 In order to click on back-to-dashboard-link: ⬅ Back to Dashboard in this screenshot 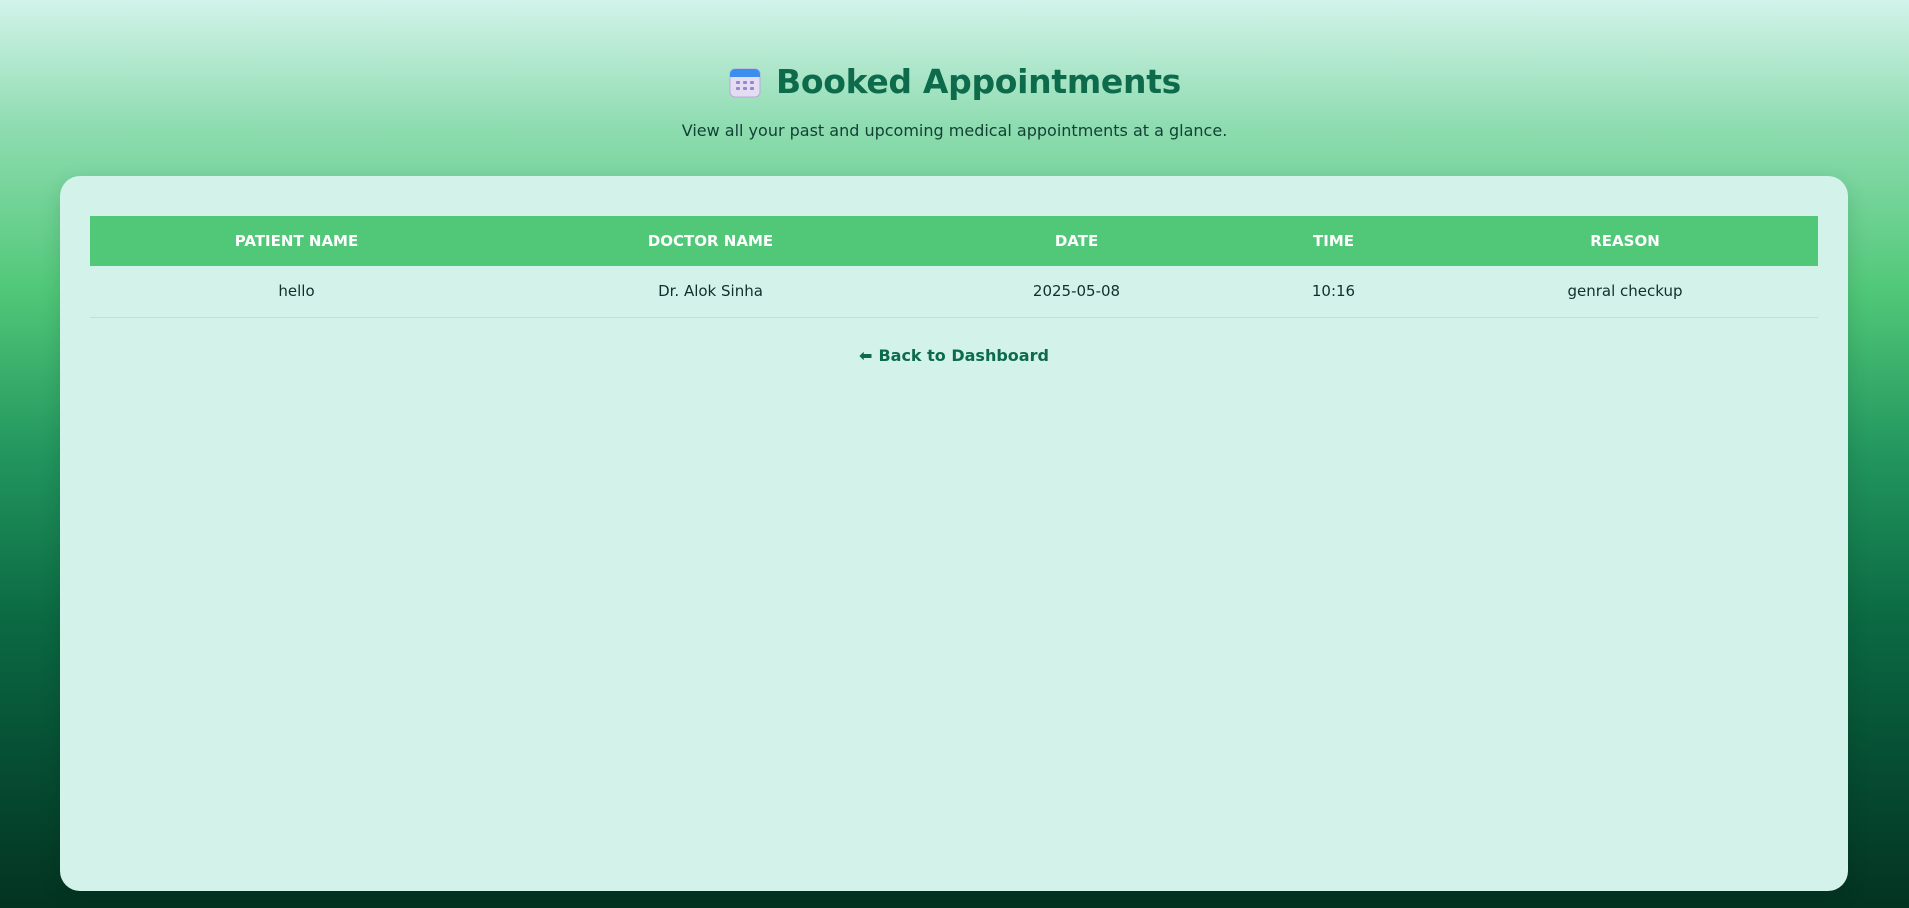, I will do `click(954, 355)`.